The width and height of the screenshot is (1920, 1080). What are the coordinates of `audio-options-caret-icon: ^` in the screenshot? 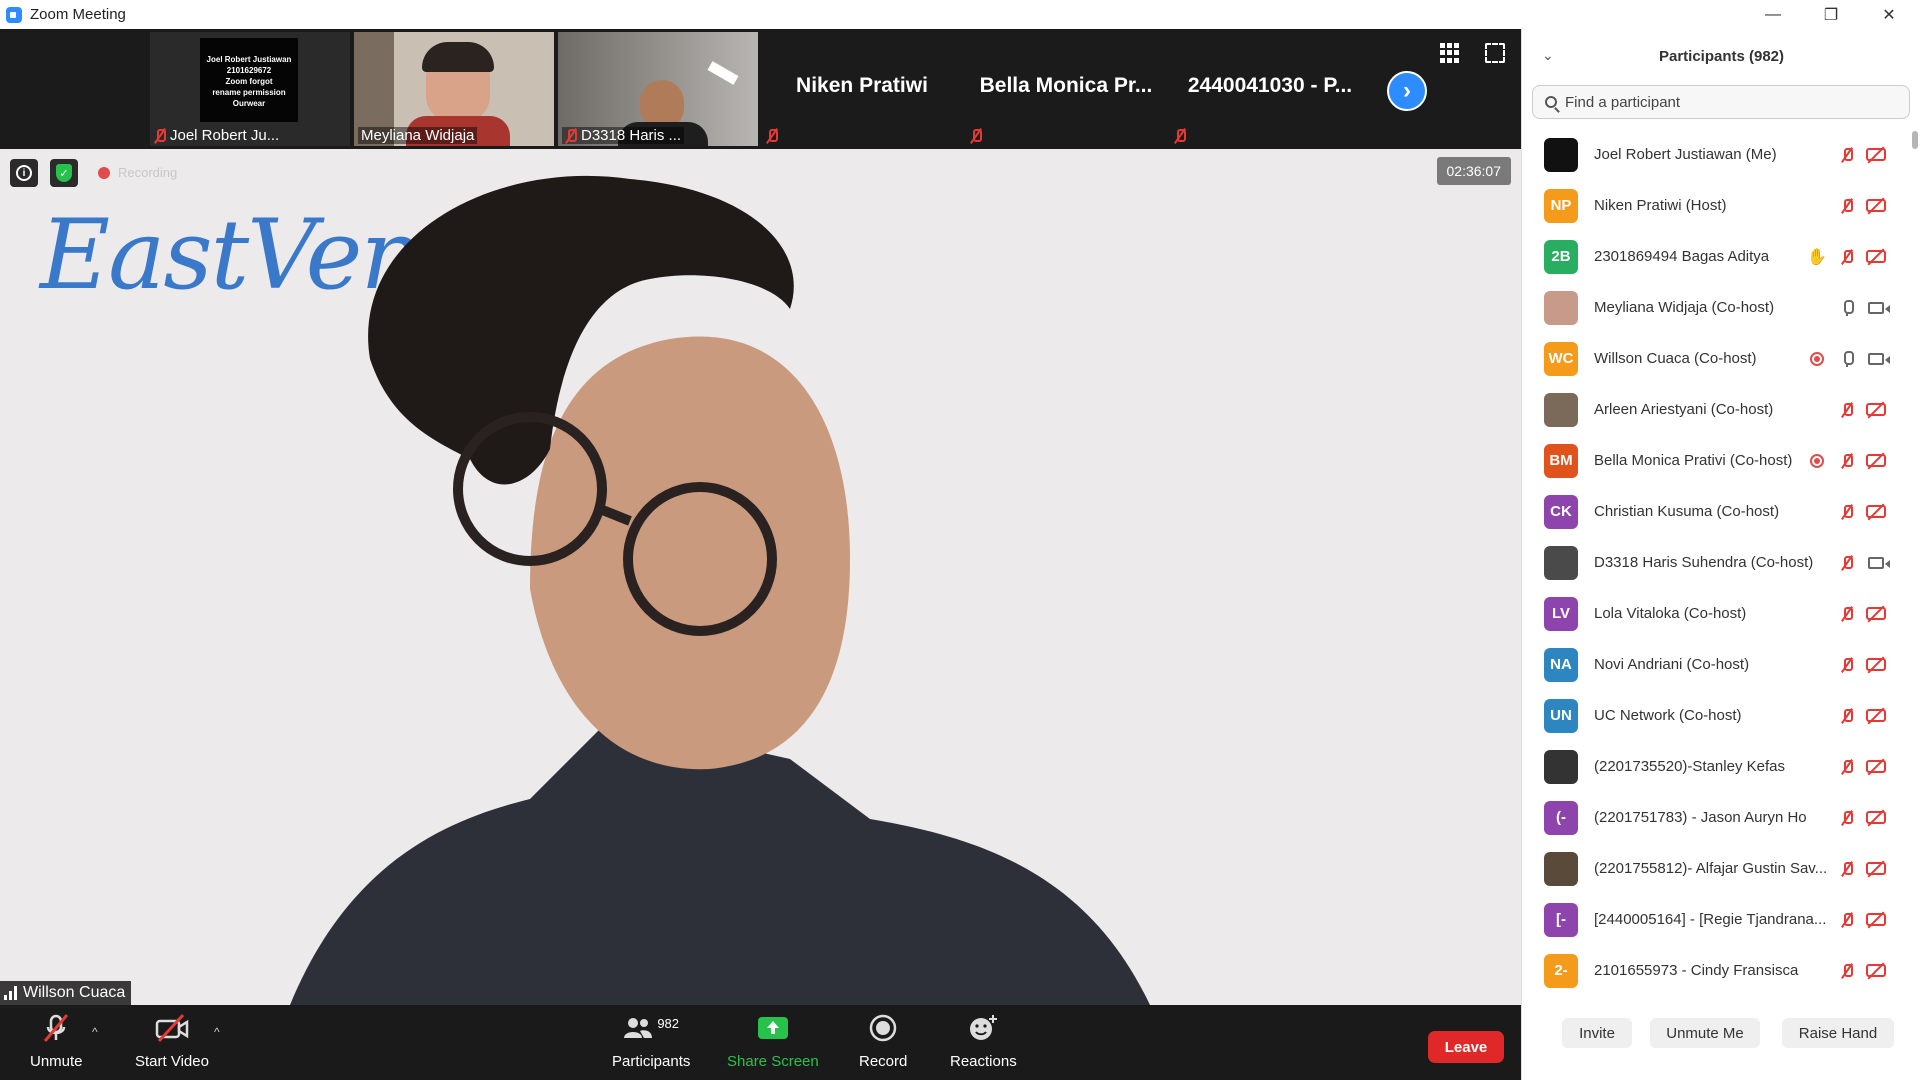 It's located at (95, 1032).